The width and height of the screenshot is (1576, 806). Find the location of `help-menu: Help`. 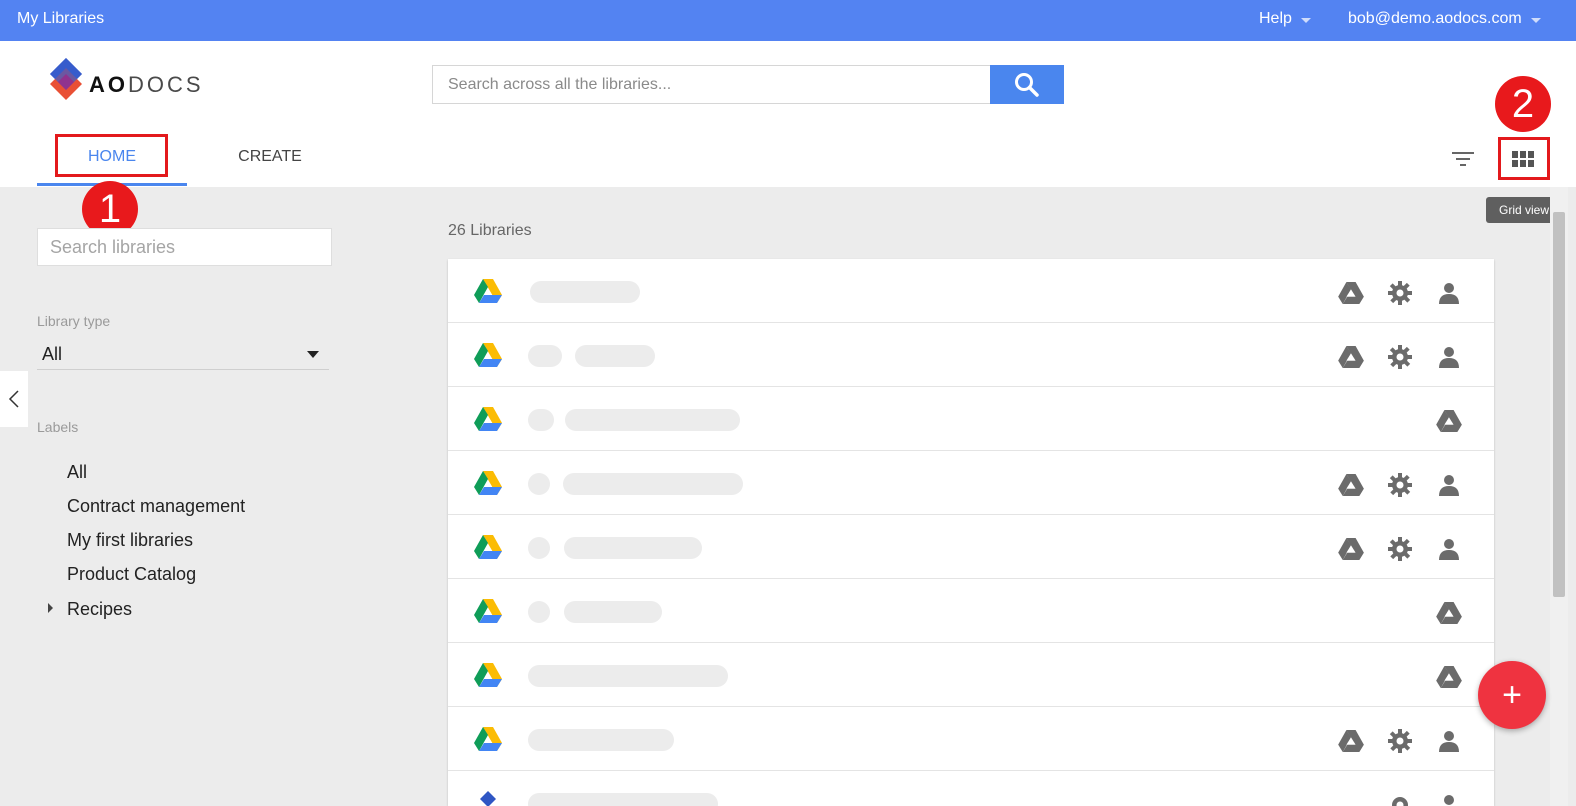

help-menu: Help is located at coordinates (1285, 19).